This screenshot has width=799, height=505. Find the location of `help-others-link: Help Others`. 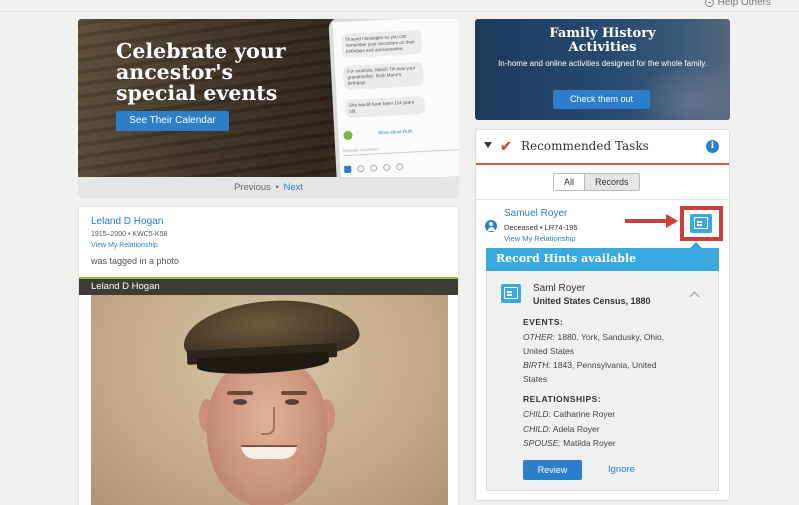

help-others-link: Help Others is located at coordinates (737, 4).